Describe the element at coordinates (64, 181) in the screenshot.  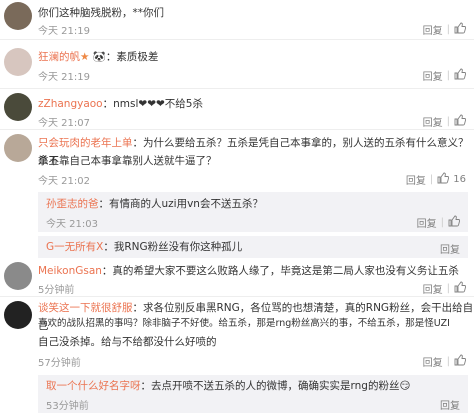
I see `comment-time: 今天 21:02` at that location.